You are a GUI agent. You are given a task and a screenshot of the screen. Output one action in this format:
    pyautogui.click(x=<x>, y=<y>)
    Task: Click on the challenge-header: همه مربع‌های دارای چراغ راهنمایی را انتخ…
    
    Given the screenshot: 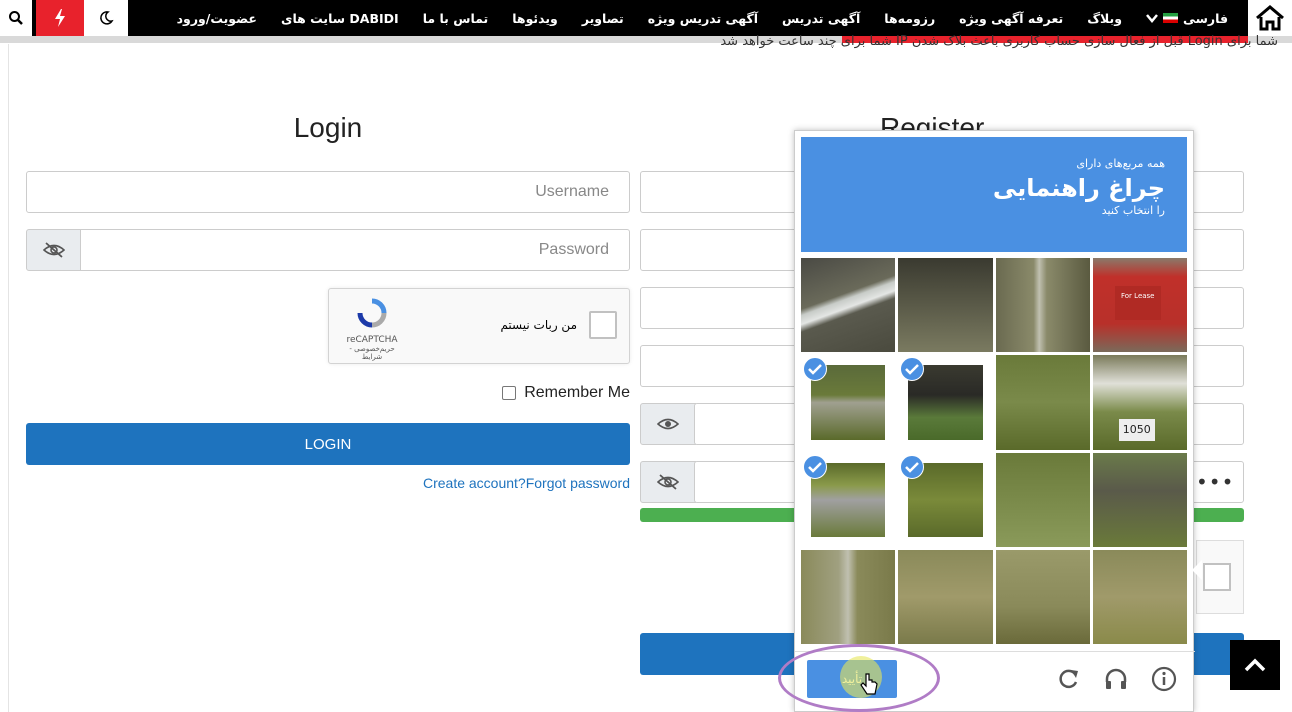 What is the action you would take?
    pyautogui.click(x=994, y=194)
    